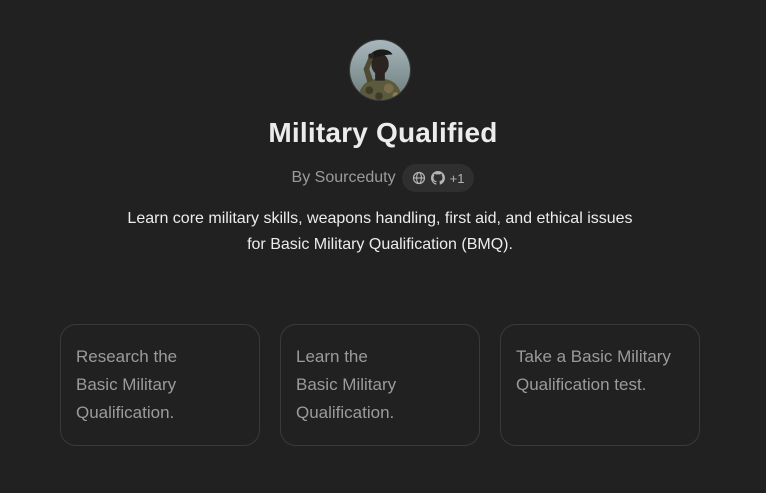 The image size is (766, 493). Describe the element at coordinates (581, 384) in the screenshot. I see `starter-text-line: Qualification test.` at that location.